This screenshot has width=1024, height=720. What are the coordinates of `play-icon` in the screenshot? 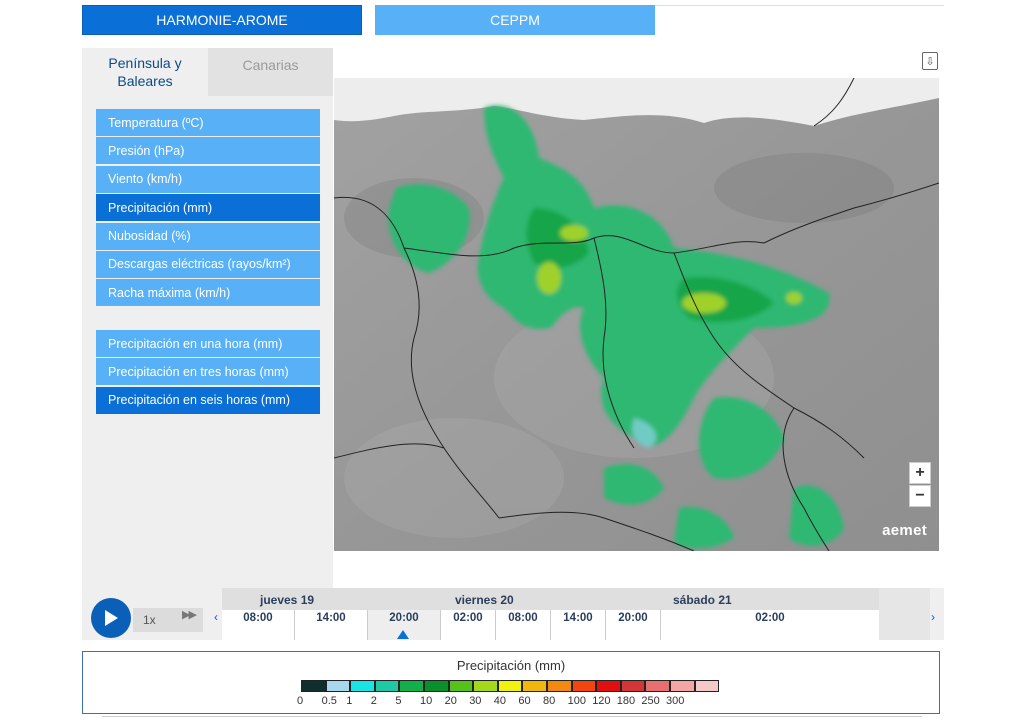 It's located at (111, 618).